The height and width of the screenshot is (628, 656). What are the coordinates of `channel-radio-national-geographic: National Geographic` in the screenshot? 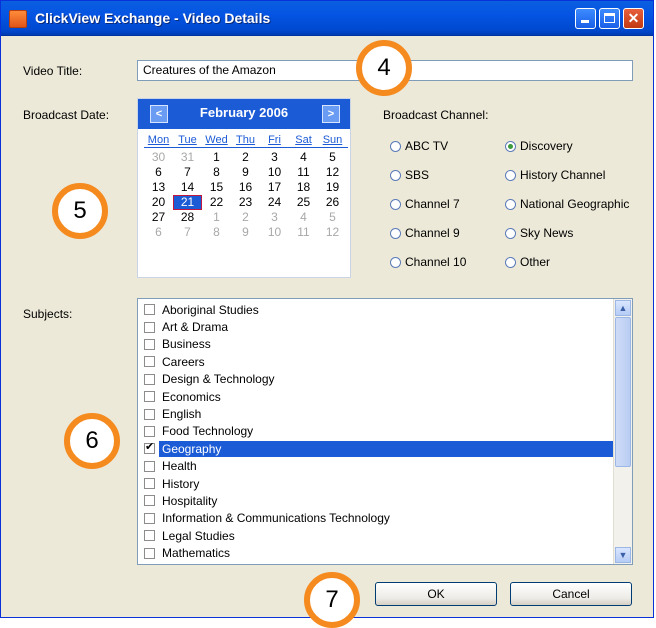 It's located at (567, 204).